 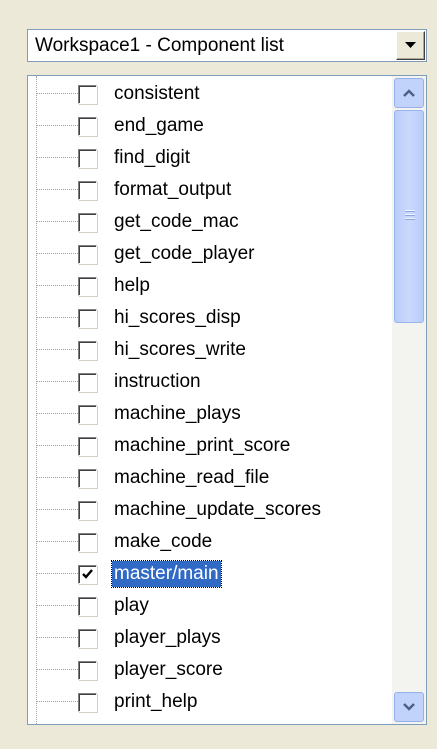 I want to click on item-label: player_plays, so click(x=167, y=638).